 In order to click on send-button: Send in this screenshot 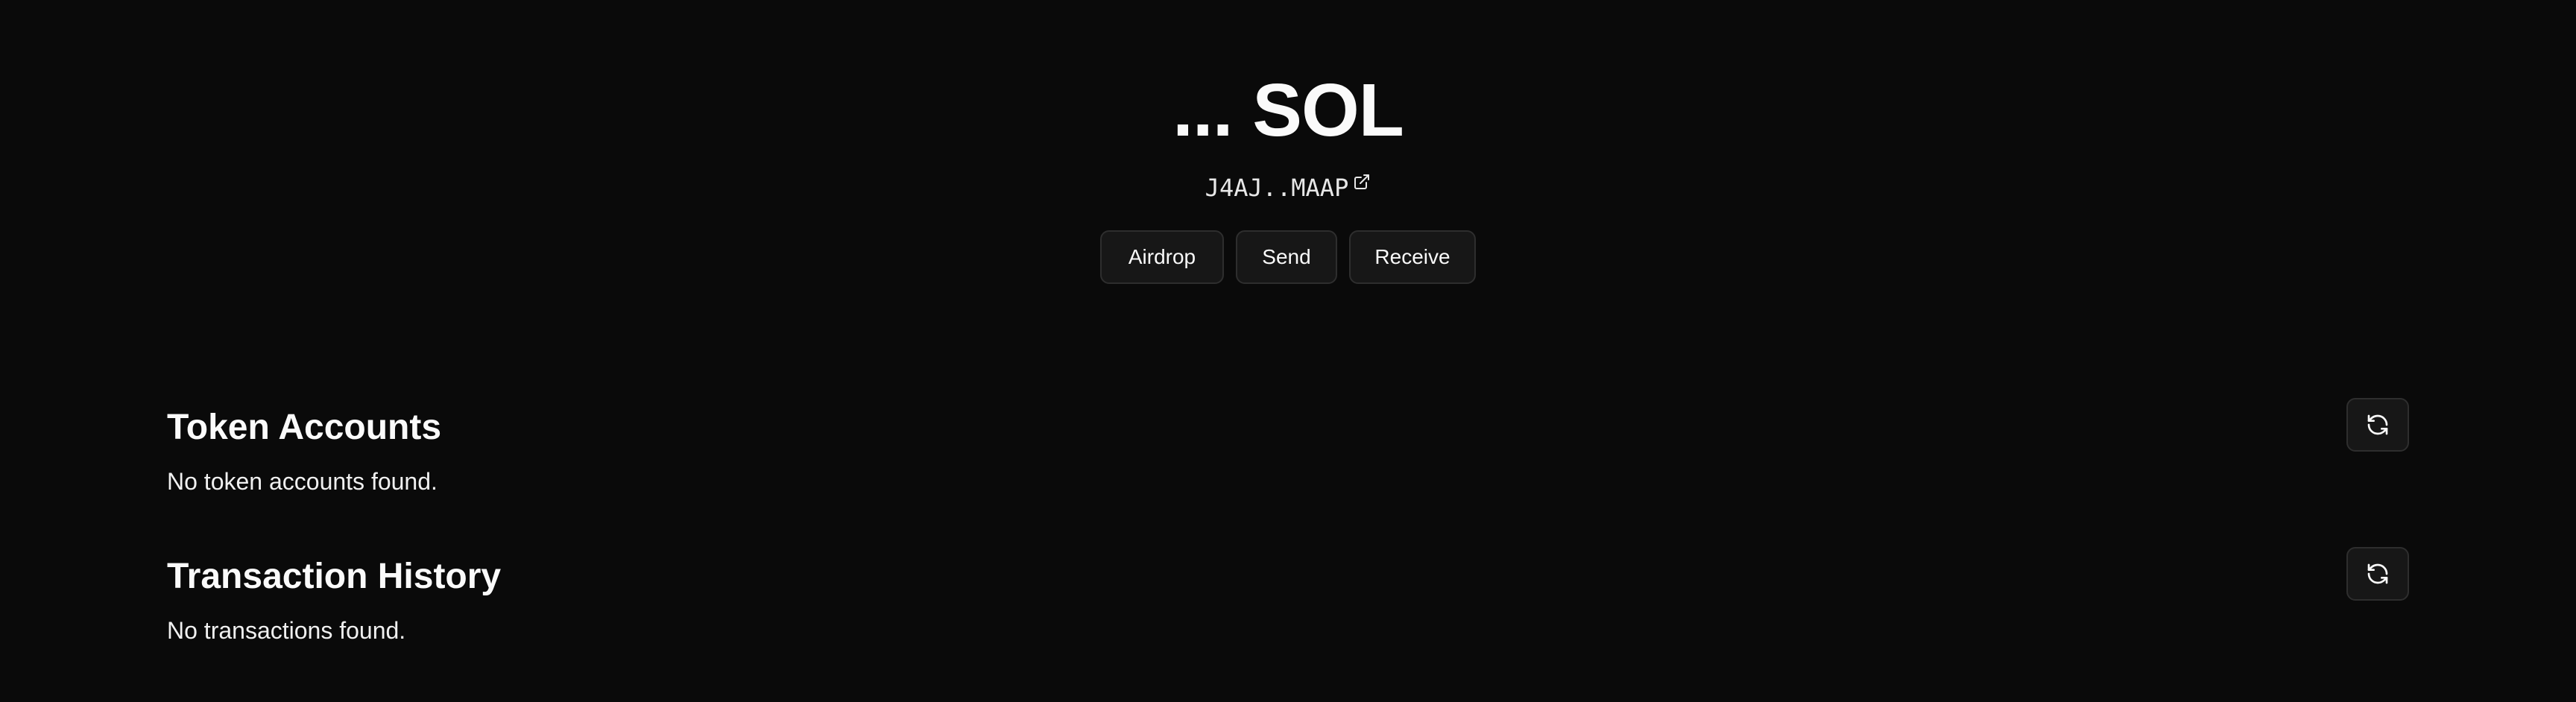, I will do `click(1286, 257)`.